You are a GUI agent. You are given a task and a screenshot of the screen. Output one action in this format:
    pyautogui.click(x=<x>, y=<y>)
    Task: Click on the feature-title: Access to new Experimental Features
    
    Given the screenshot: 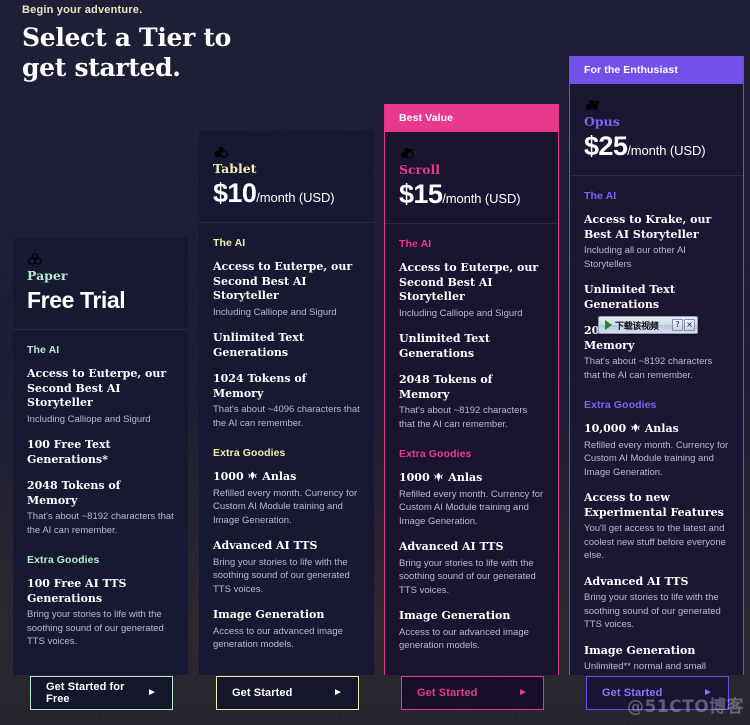 What is the action you would take?
    pyautogui.click(x=654, y=505)
    